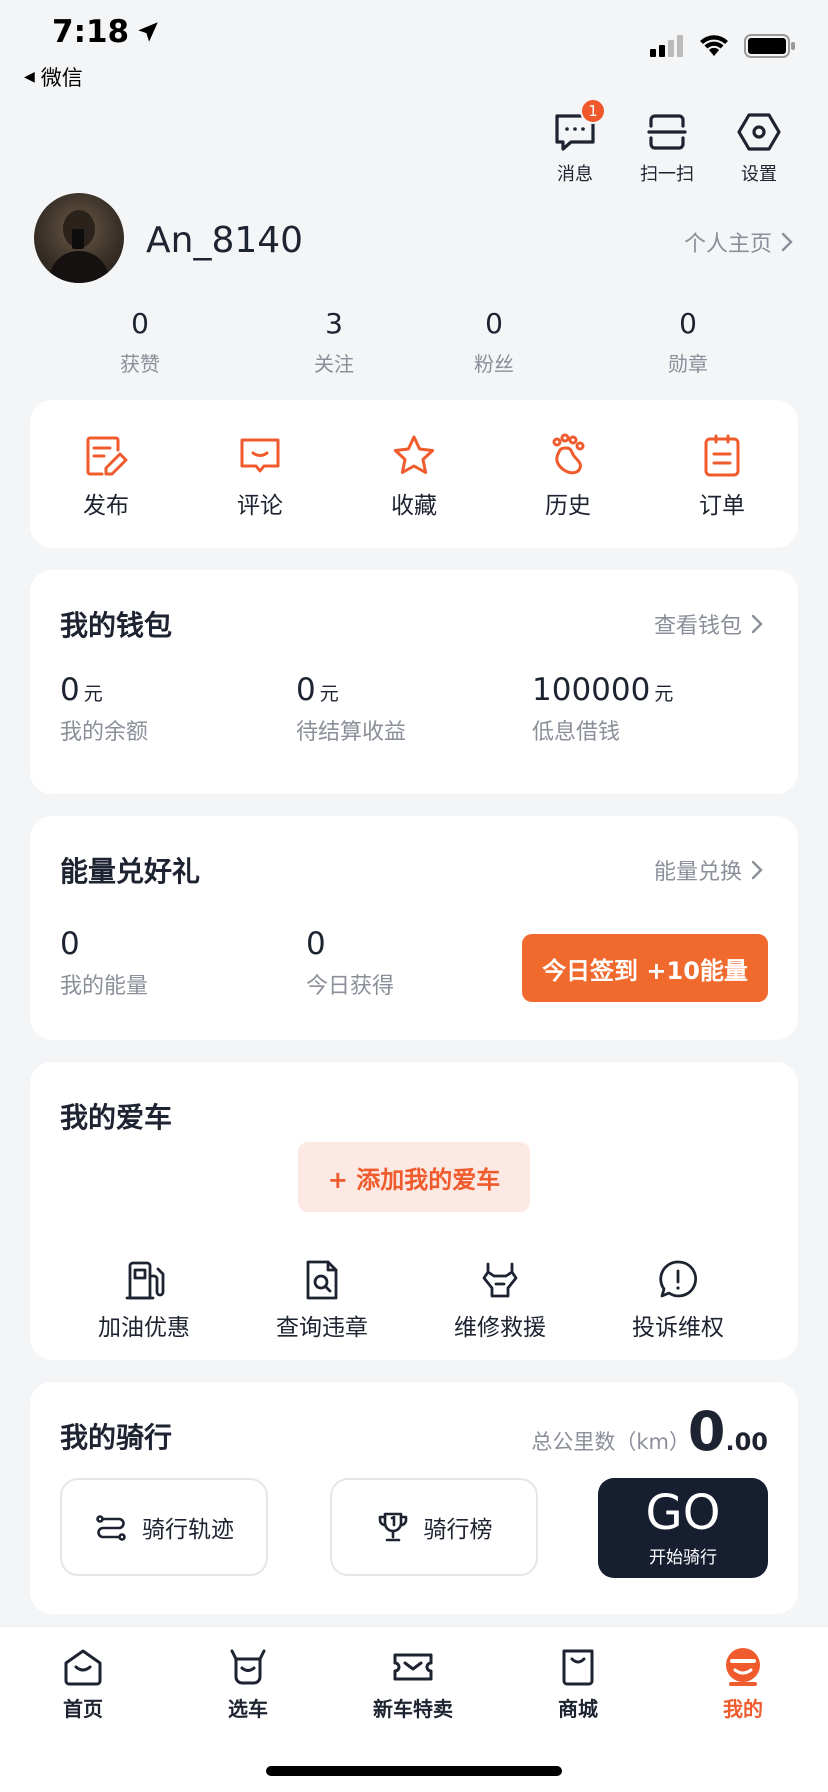 This screenshot has width=828, height=1792. Describe the element at coordinates (575, 174) in the screenshot. I see `messages-label: 消息` at that location.